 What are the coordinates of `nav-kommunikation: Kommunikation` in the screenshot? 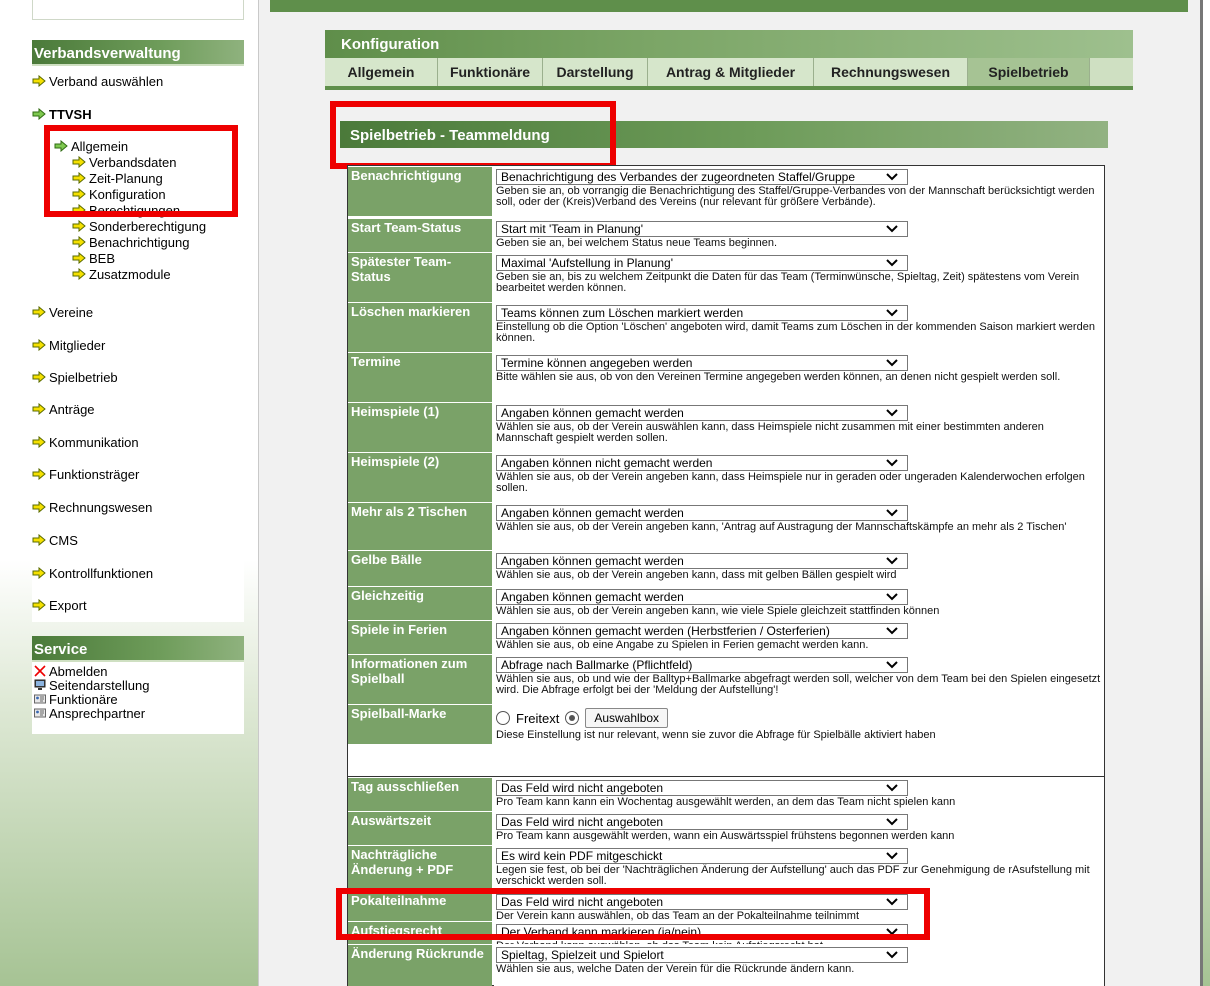 It's located at (85, 442).